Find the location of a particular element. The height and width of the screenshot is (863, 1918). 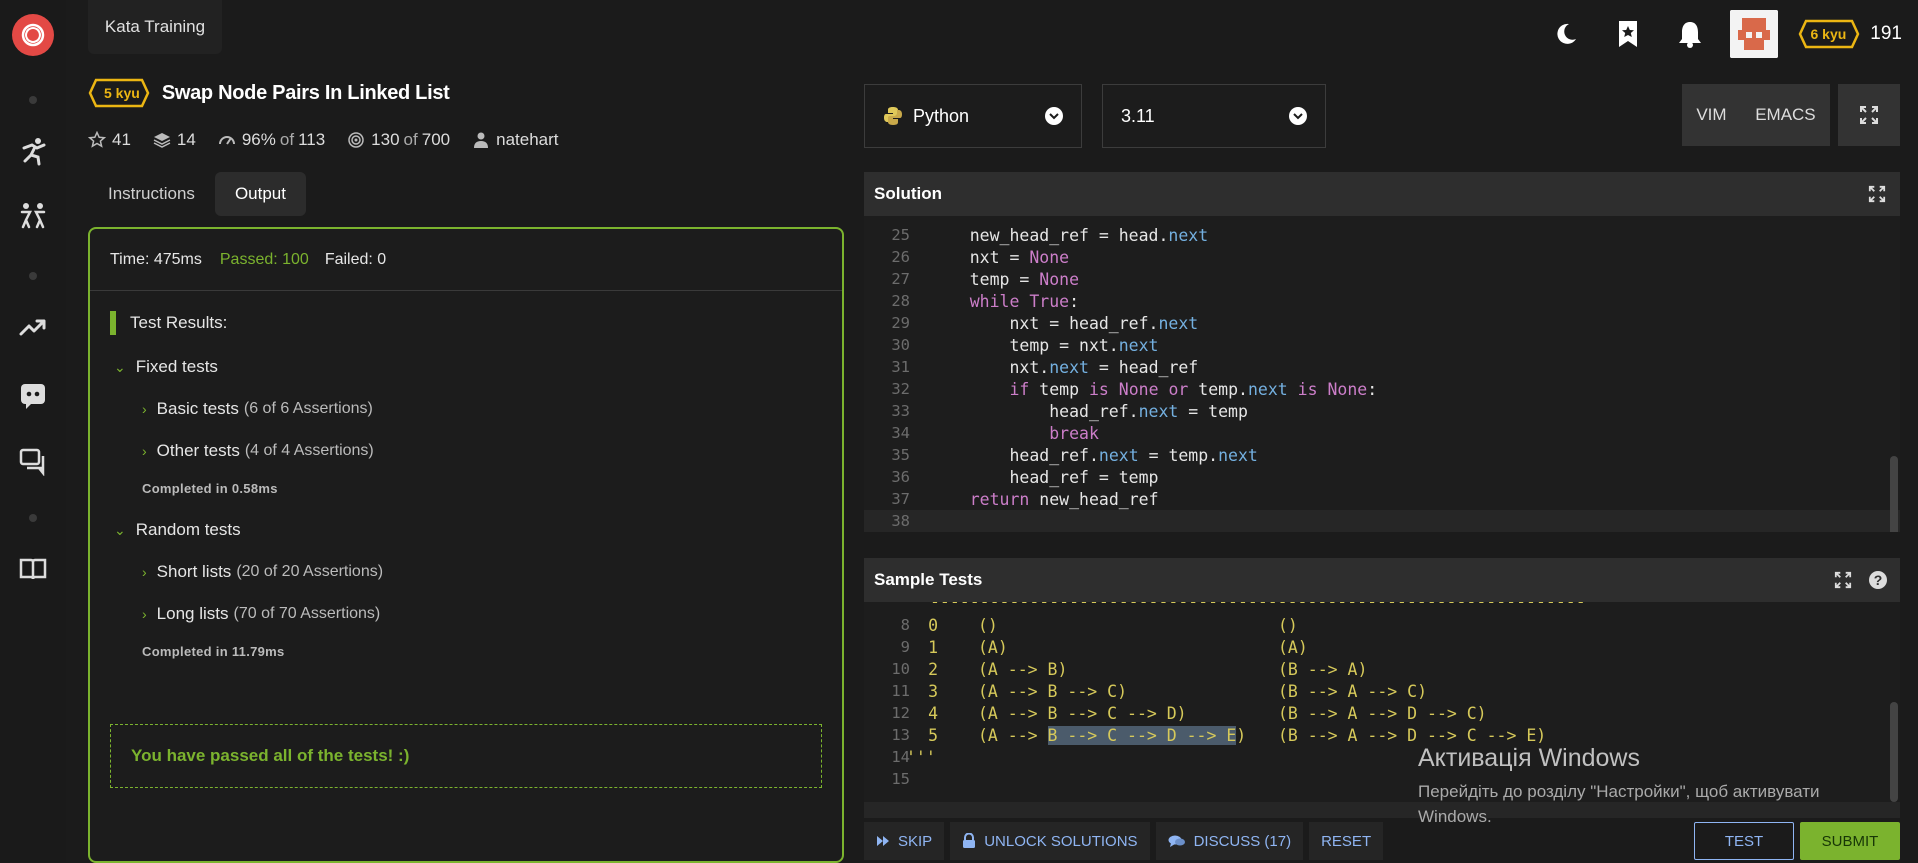

code-line: 26 nxt = None is located at coordinates (980, 257).